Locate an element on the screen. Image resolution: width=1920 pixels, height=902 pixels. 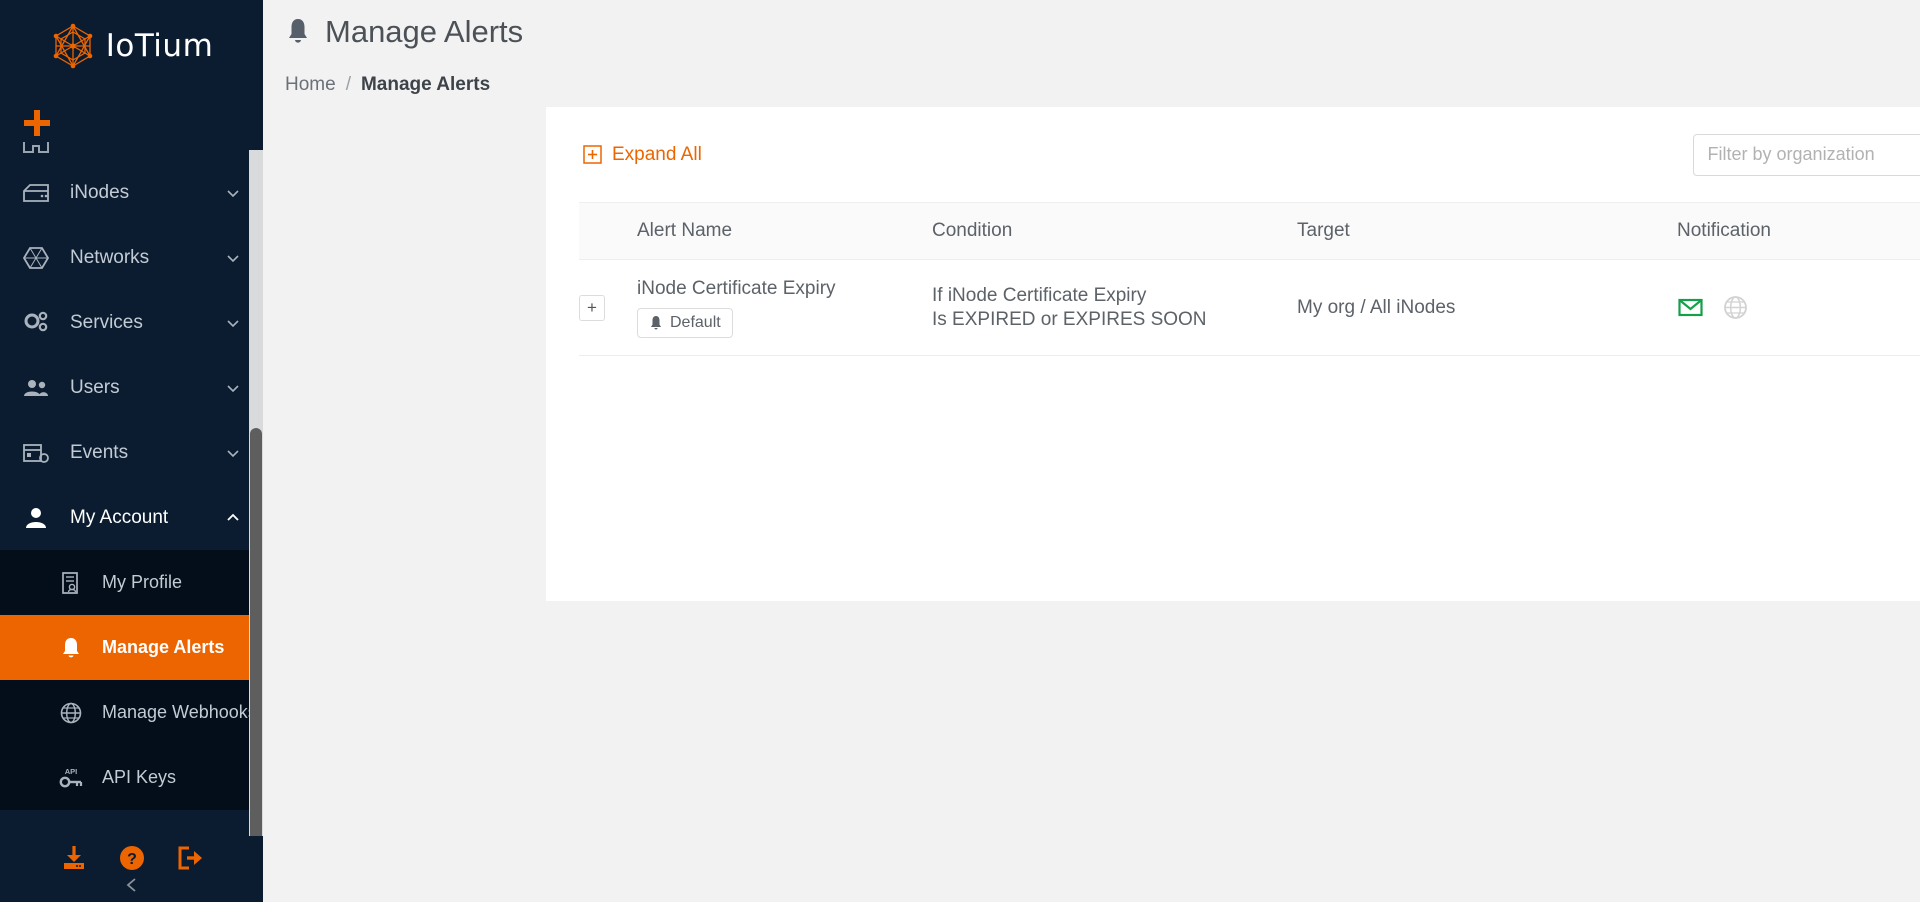
row-expand-button: + is located at coordinates (592, 307).